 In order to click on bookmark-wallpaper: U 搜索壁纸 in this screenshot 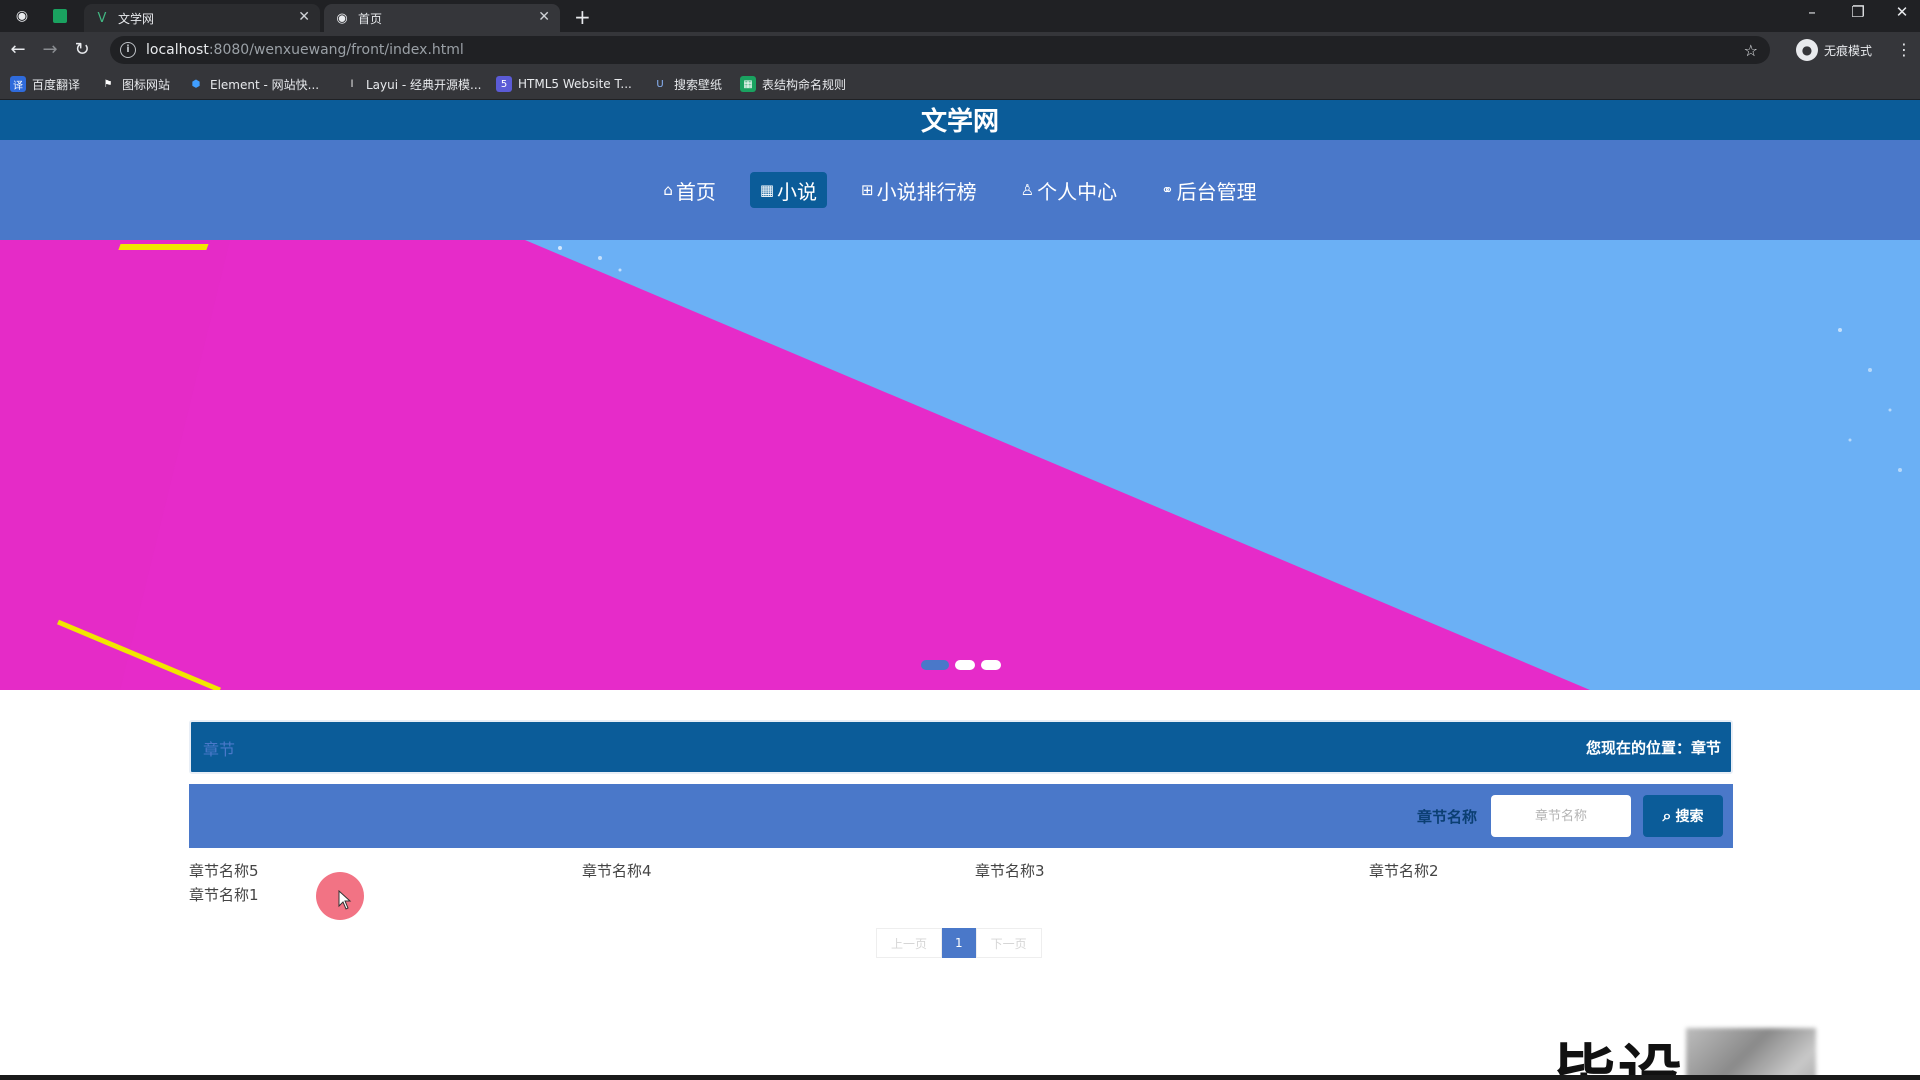, I will do `click(687, 84)`.